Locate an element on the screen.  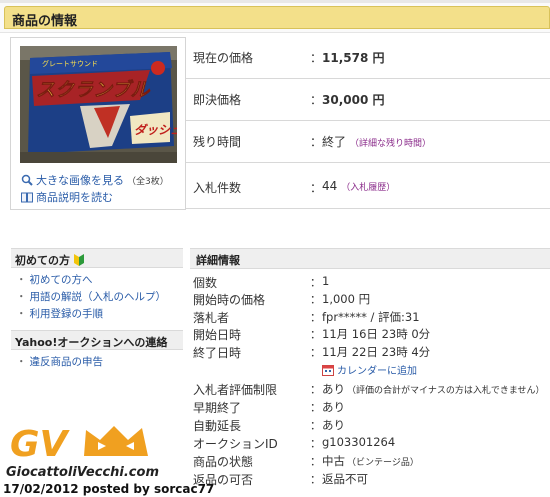
detail-label: 入札者評価制限 is located at coordinates (235, 390).